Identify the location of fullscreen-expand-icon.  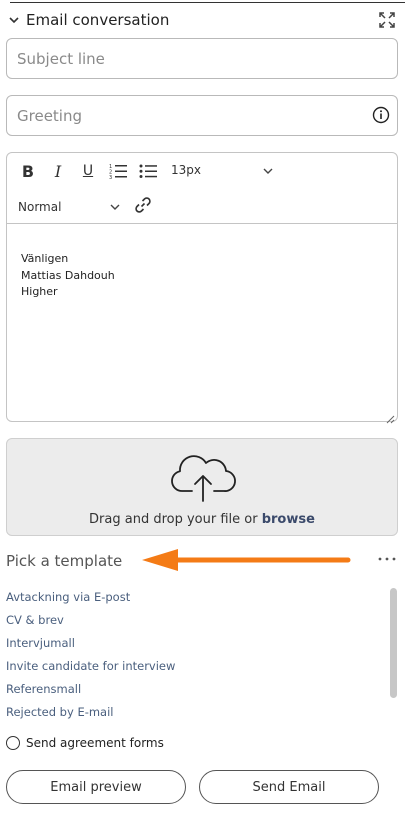
(387, 20).